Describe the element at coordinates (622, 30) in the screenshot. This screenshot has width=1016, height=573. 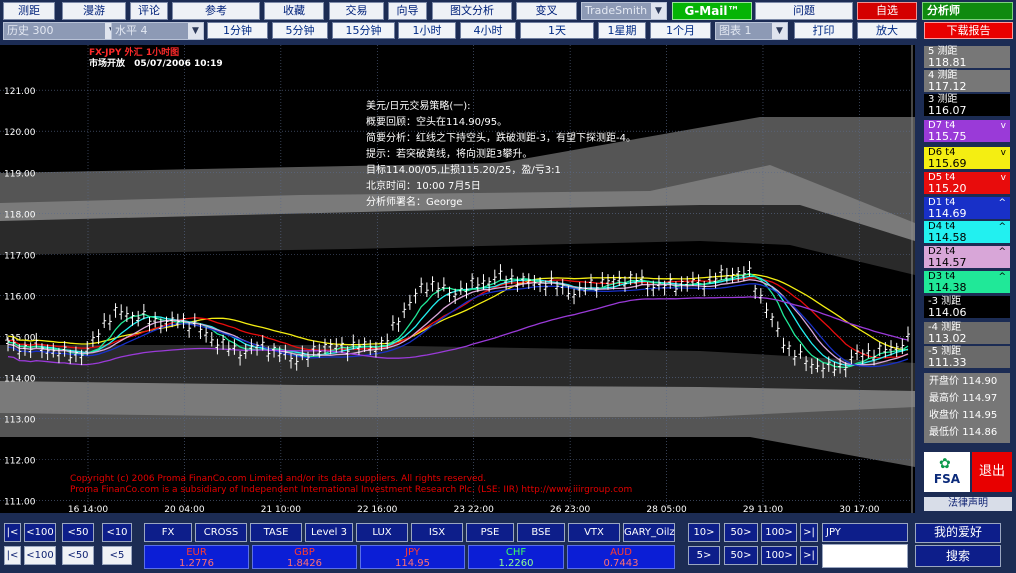
I see `period-1week-button: 1星期` at that location.